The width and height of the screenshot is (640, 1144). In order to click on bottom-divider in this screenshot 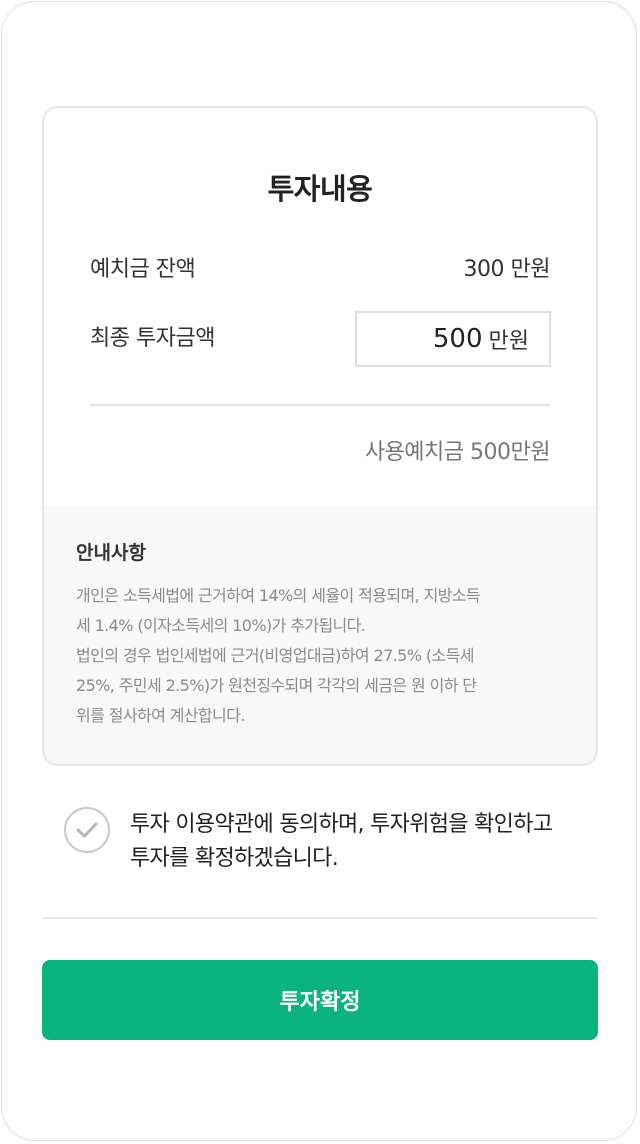, I will do `click(320, 918)`.